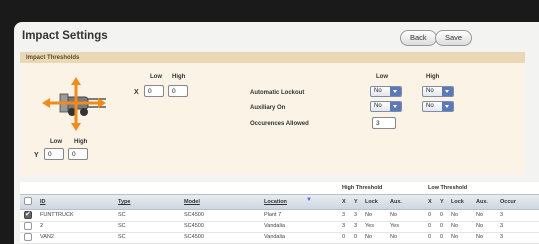 Image resolution: width=539 pixels, height=244 pixels. Describe the element at coordinates (272, 58) in the screenshot. I see `impact-thresholds-header: Impact Thresholds` at that location.